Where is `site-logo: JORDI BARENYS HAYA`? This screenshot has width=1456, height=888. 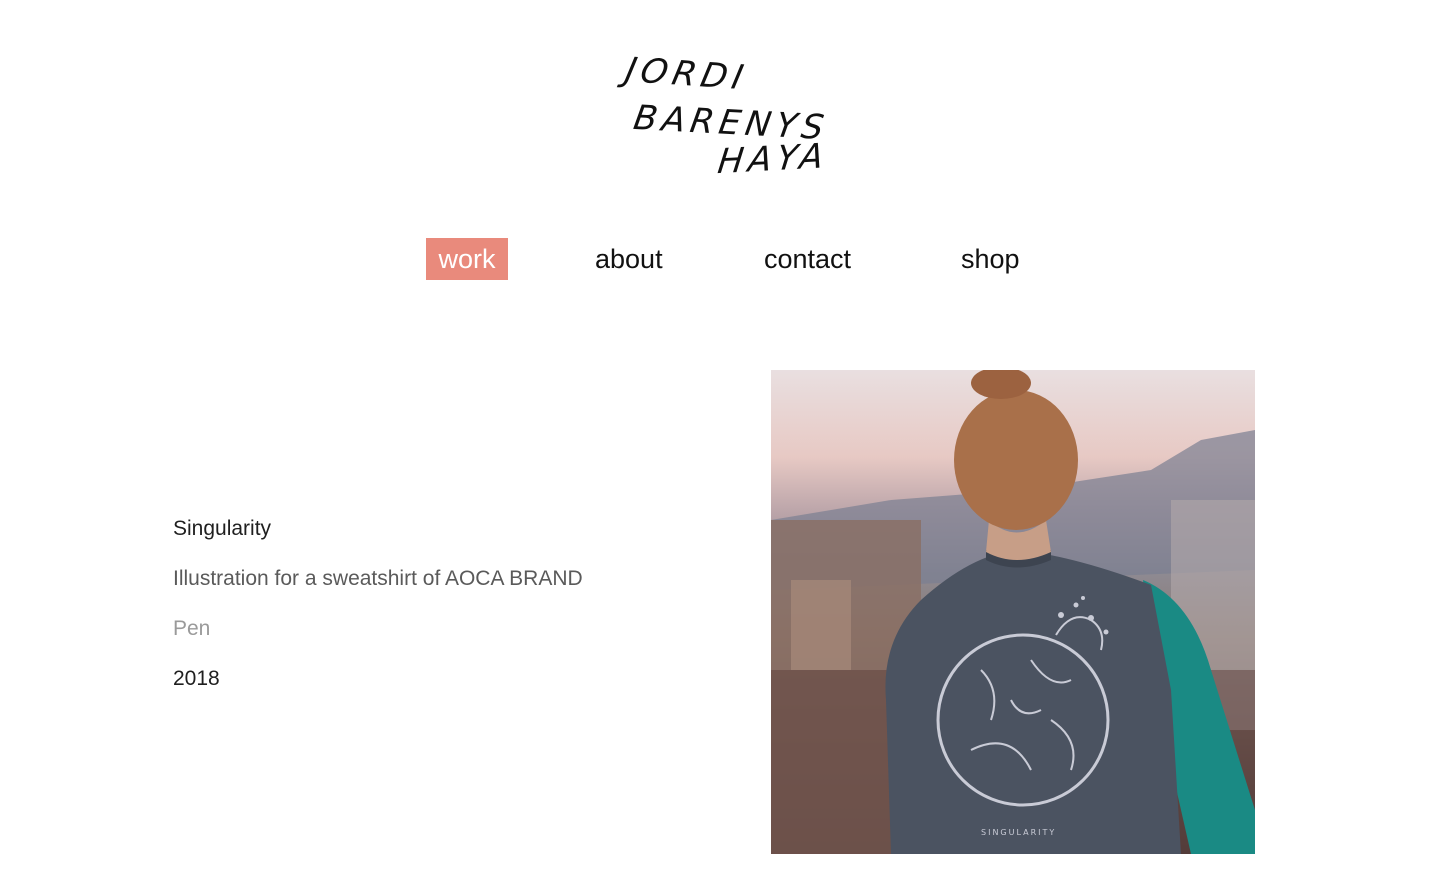
site-logo: JORDI BARENYS HAYA is located at coordinates (725, 116).